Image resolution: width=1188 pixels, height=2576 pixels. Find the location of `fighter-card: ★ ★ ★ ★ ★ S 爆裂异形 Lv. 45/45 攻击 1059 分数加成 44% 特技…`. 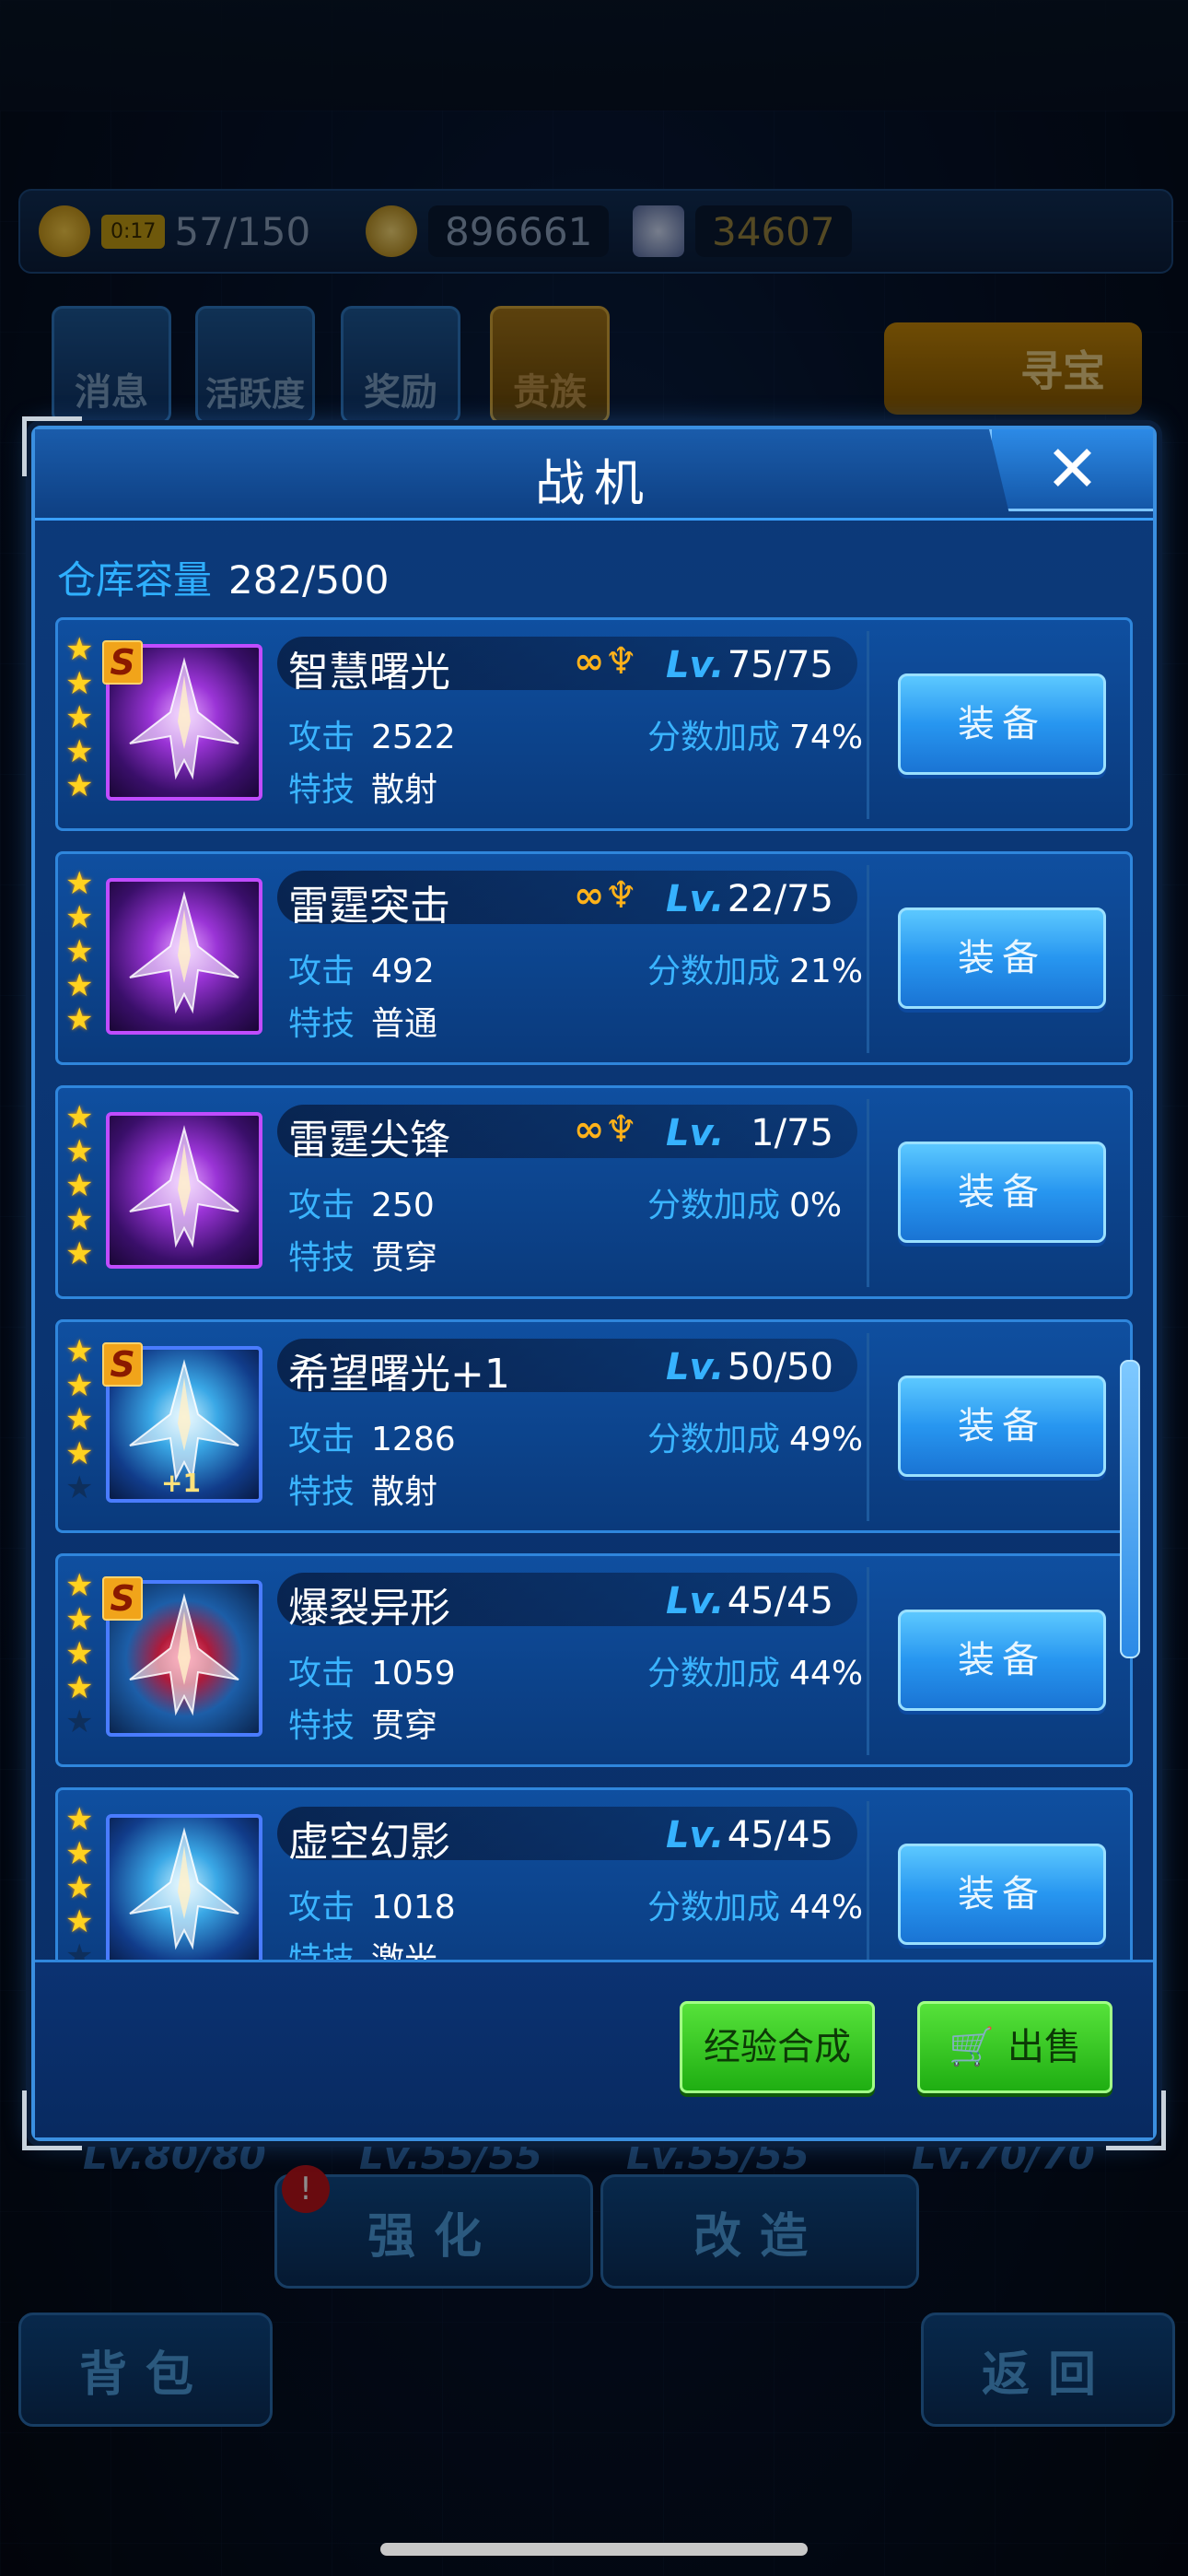

fighter-card: ★ ★ ★ ★ ★ S 爆裂异形 Lv. 45/45 攻击 1059 分数加成 44% 特技… is located at coordinates (594, 1660).